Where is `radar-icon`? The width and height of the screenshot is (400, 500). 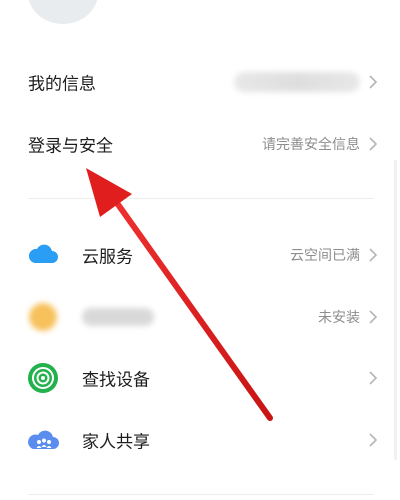 radar-icon is located at coordinates (43, 378).